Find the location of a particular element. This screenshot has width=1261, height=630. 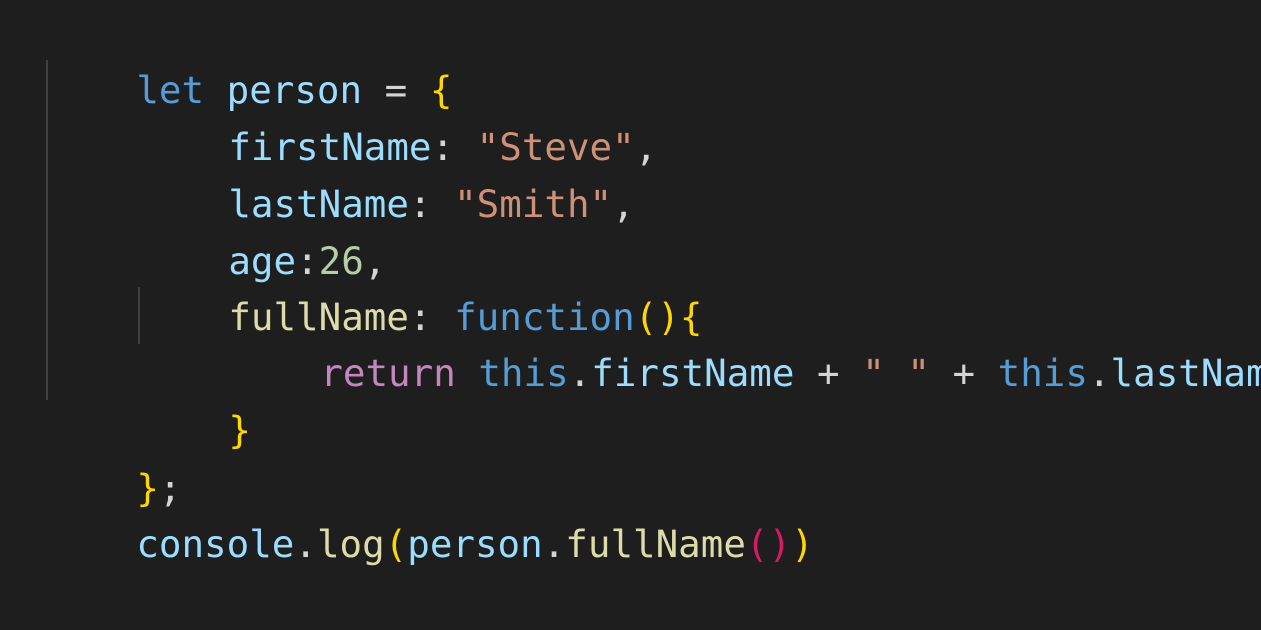

method-log: log is located at coordinates (350, 544).